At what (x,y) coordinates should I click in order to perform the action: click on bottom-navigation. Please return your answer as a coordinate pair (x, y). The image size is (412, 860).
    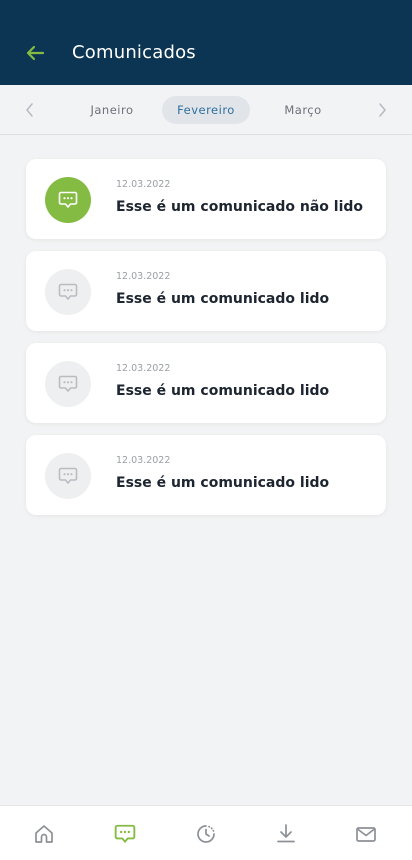
    Looking at the image, I should click on (206, 832).